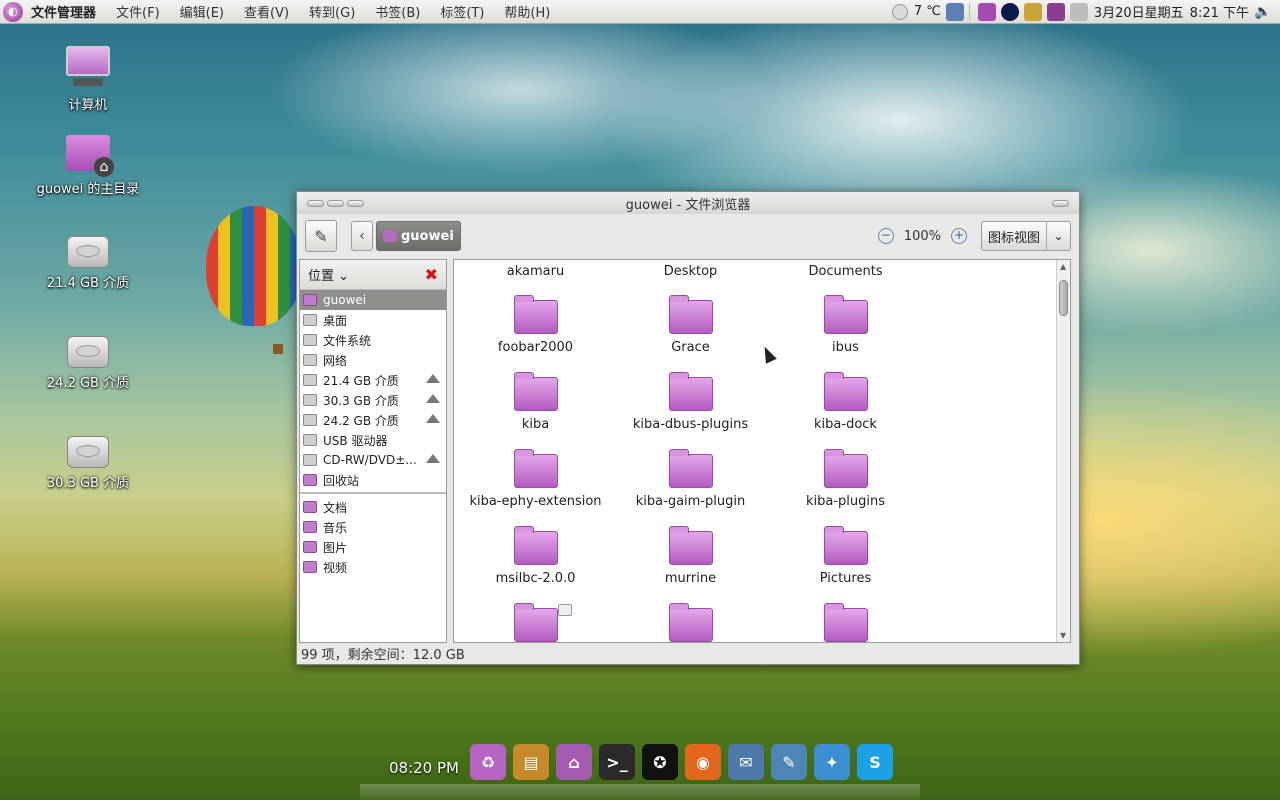 The height and width of the screenshot is (800, 1280). I want to click on trash-icon: ♻, so click(488, 762).